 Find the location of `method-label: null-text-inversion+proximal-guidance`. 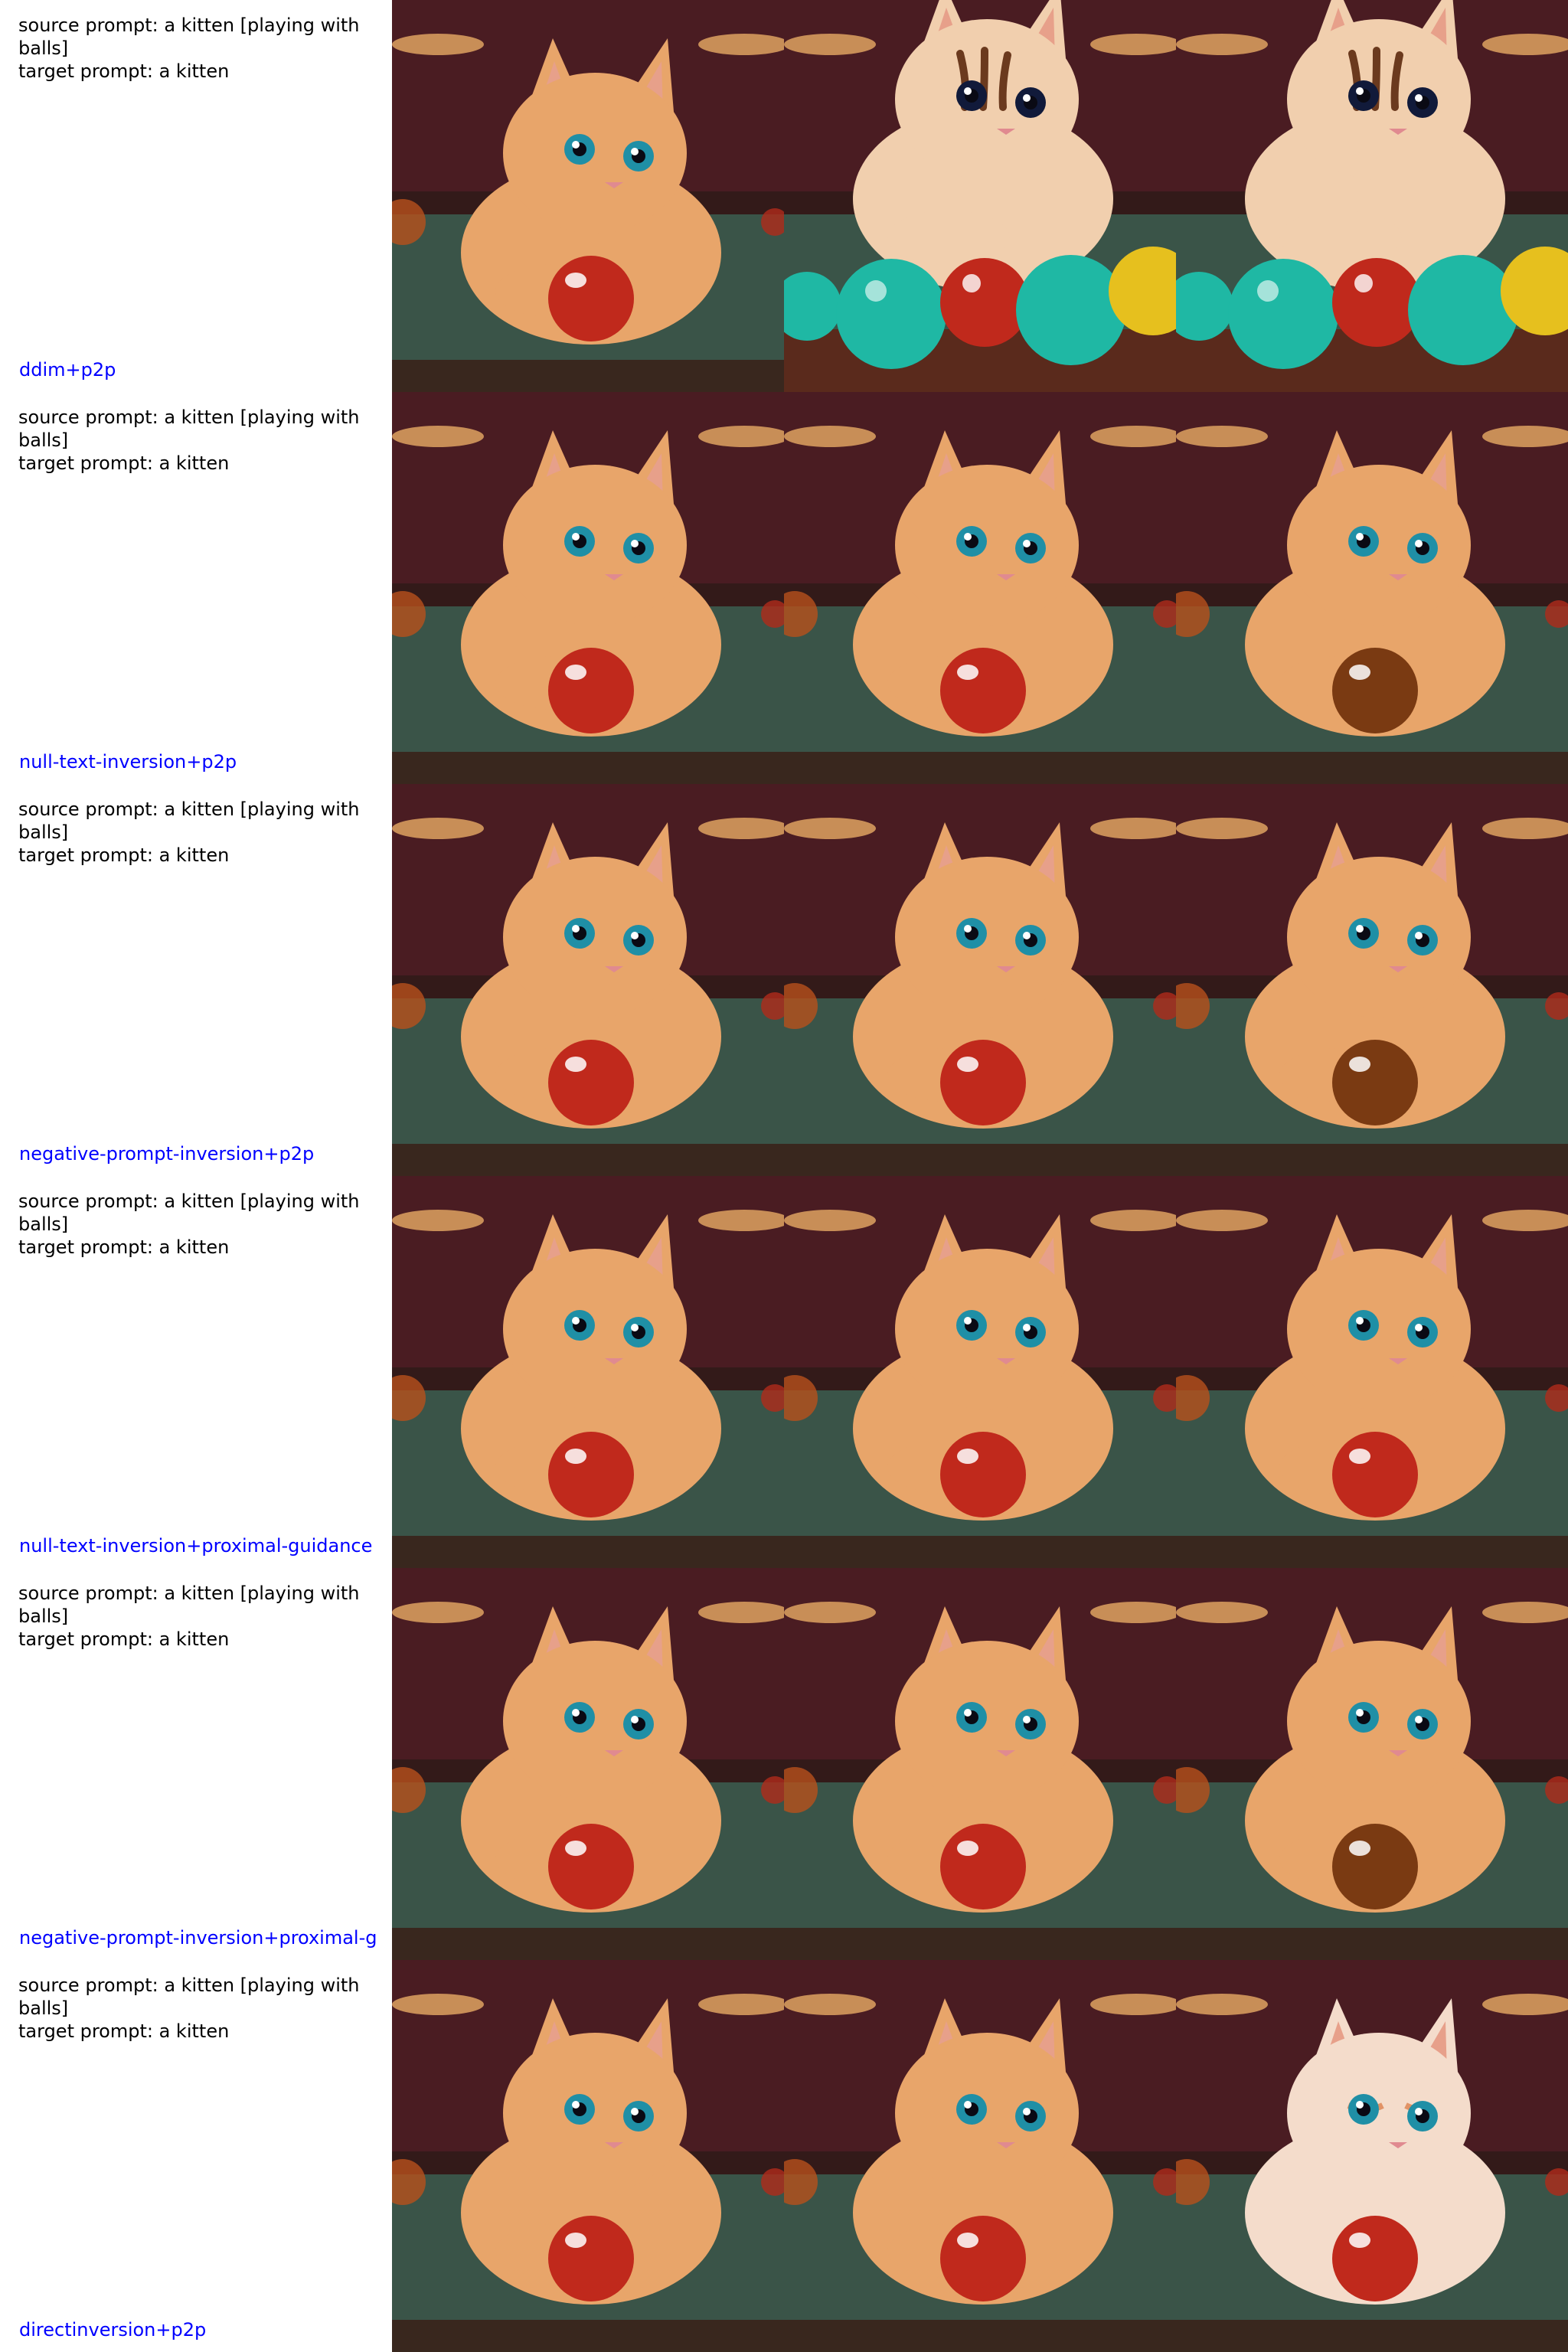

method-label: null-text-inversion+proximal-guidance is located at coordinates (196, 1546).